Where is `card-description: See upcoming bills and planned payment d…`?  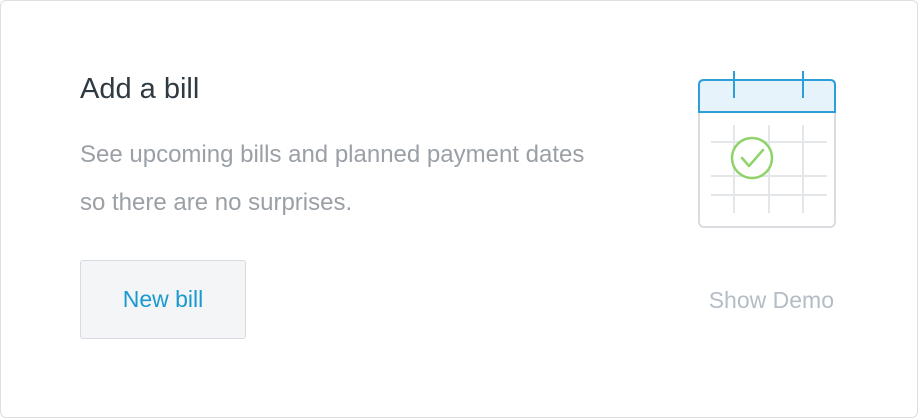
card-description: See upcoming bills and planned payment d… is located at coordinates (332, 178).